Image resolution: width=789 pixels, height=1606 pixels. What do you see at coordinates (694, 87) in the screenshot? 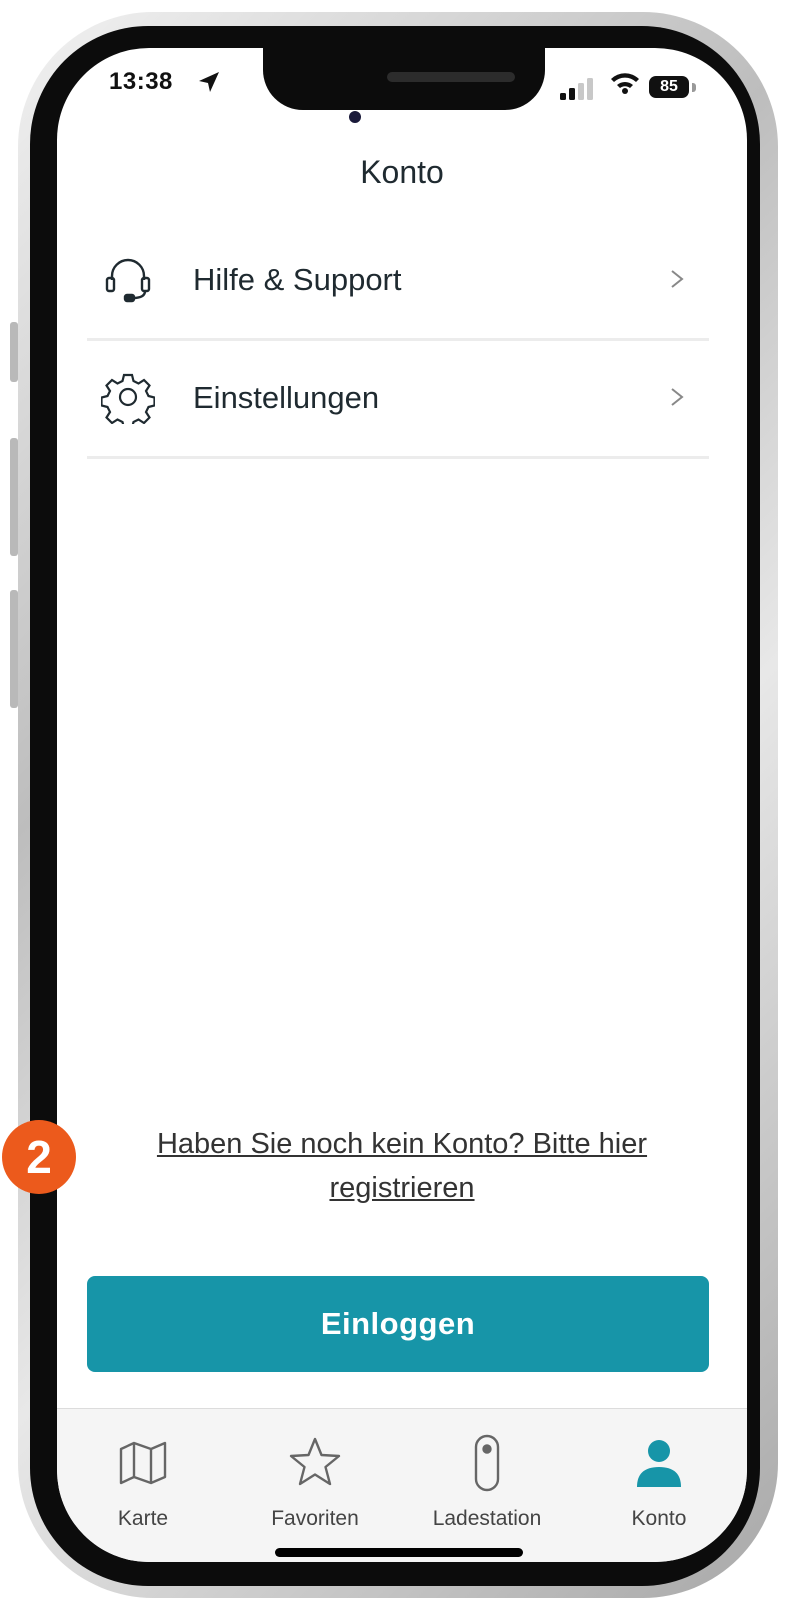
I see `battery-cap` at bounding box center [694, 87].